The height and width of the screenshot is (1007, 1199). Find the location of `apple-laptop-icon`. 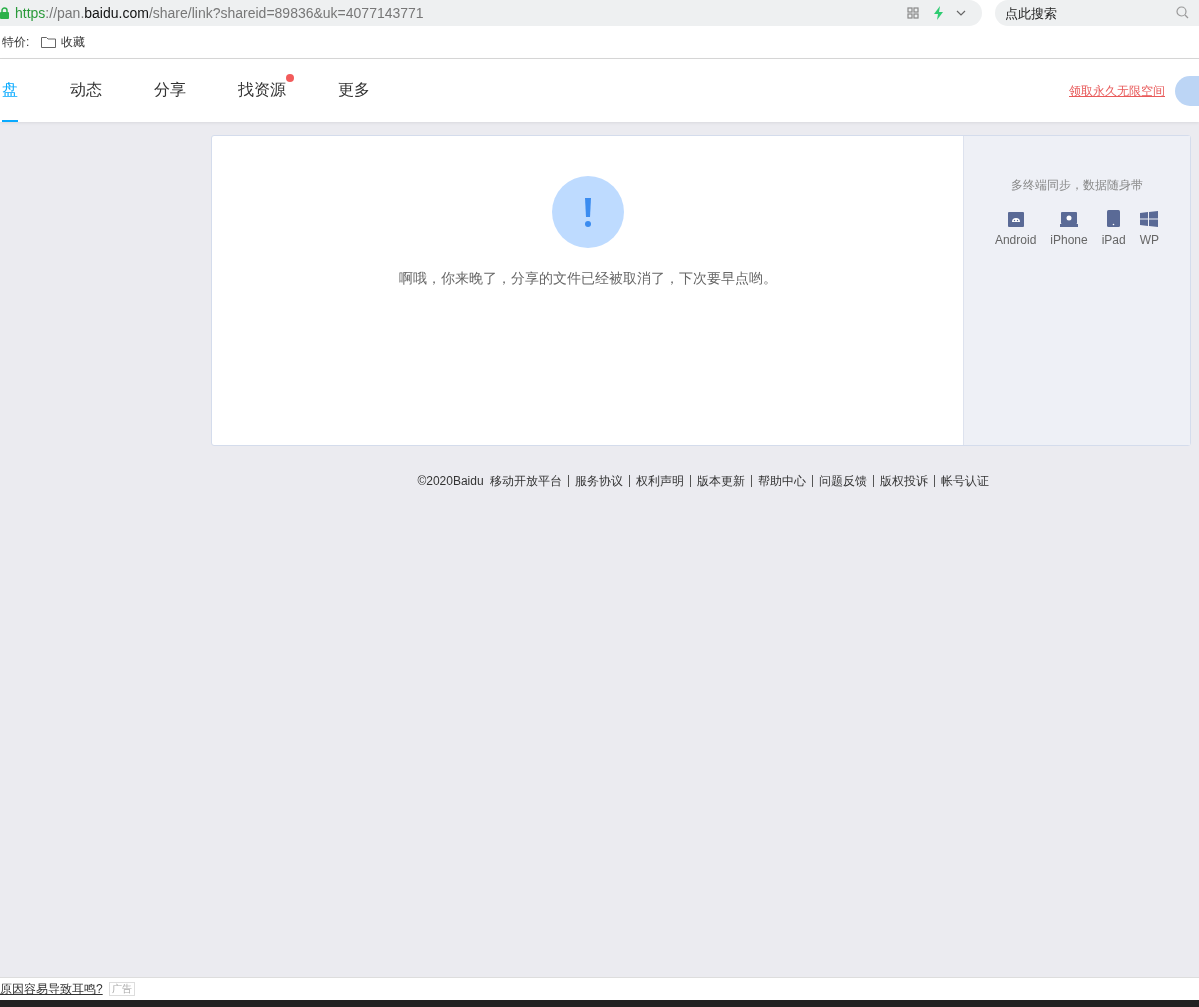

apple-laptop-icon is located at coordinates (1069, 219).